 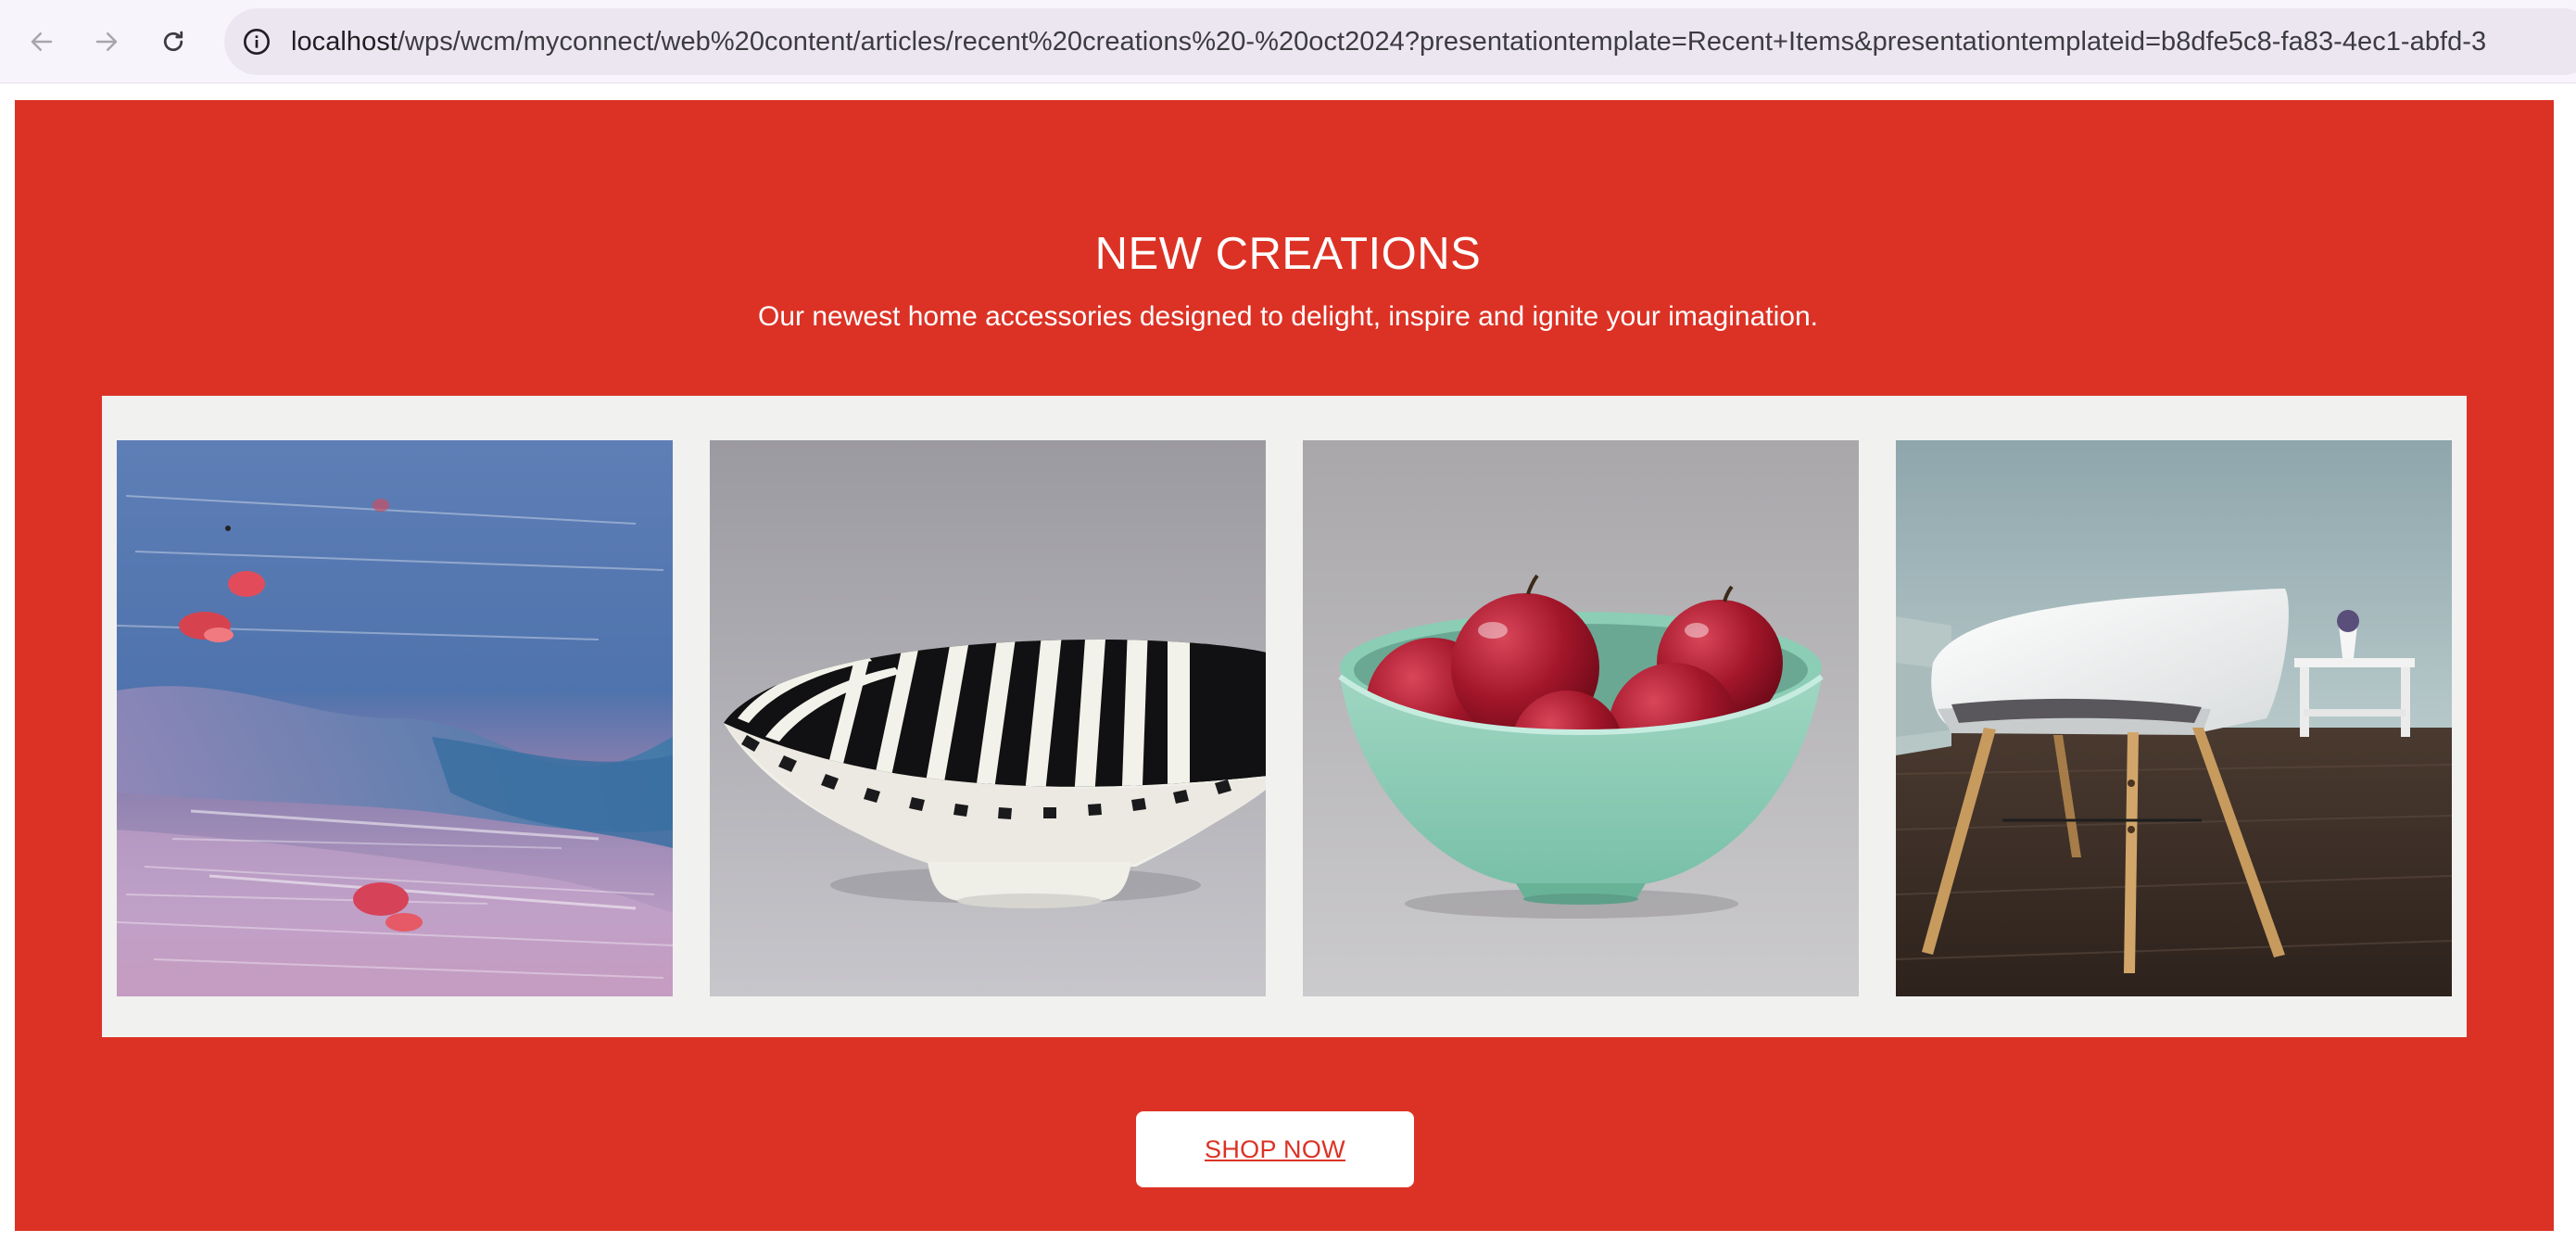 I want to click on back-button, so click(x=42, y=42).